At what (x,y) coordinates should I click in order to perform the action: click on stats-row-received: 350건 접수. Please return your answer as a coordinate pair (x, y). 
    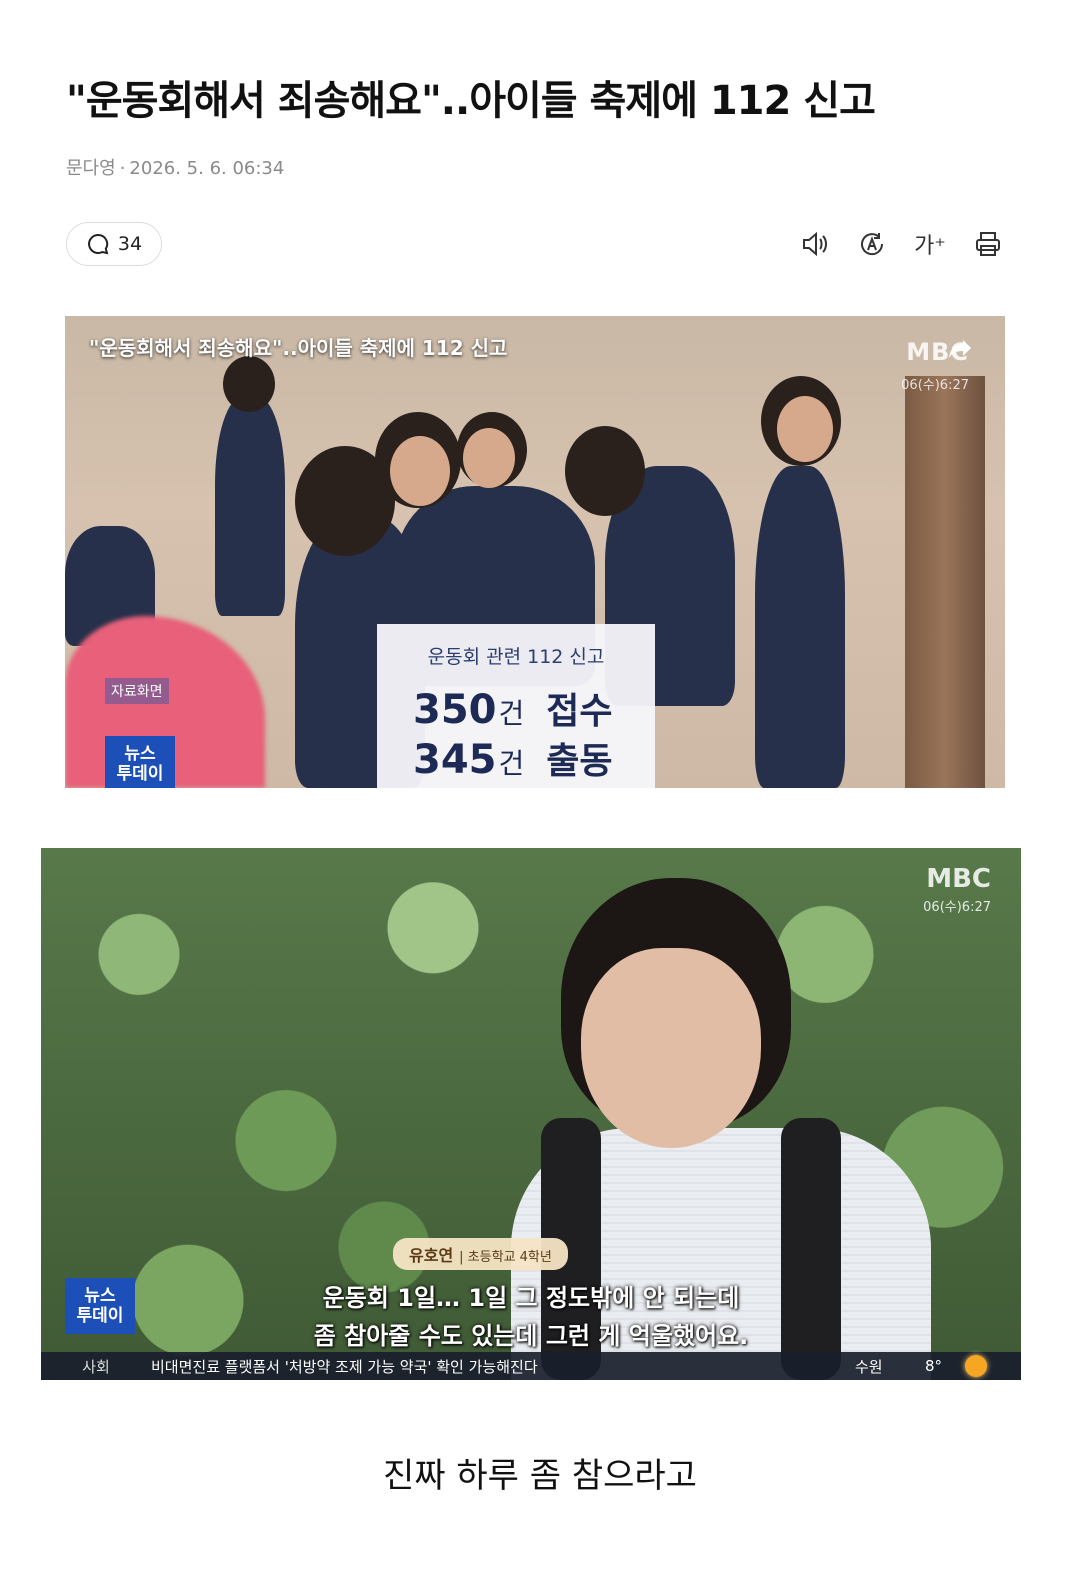
    Looking at the image, I should click on (513, 708).